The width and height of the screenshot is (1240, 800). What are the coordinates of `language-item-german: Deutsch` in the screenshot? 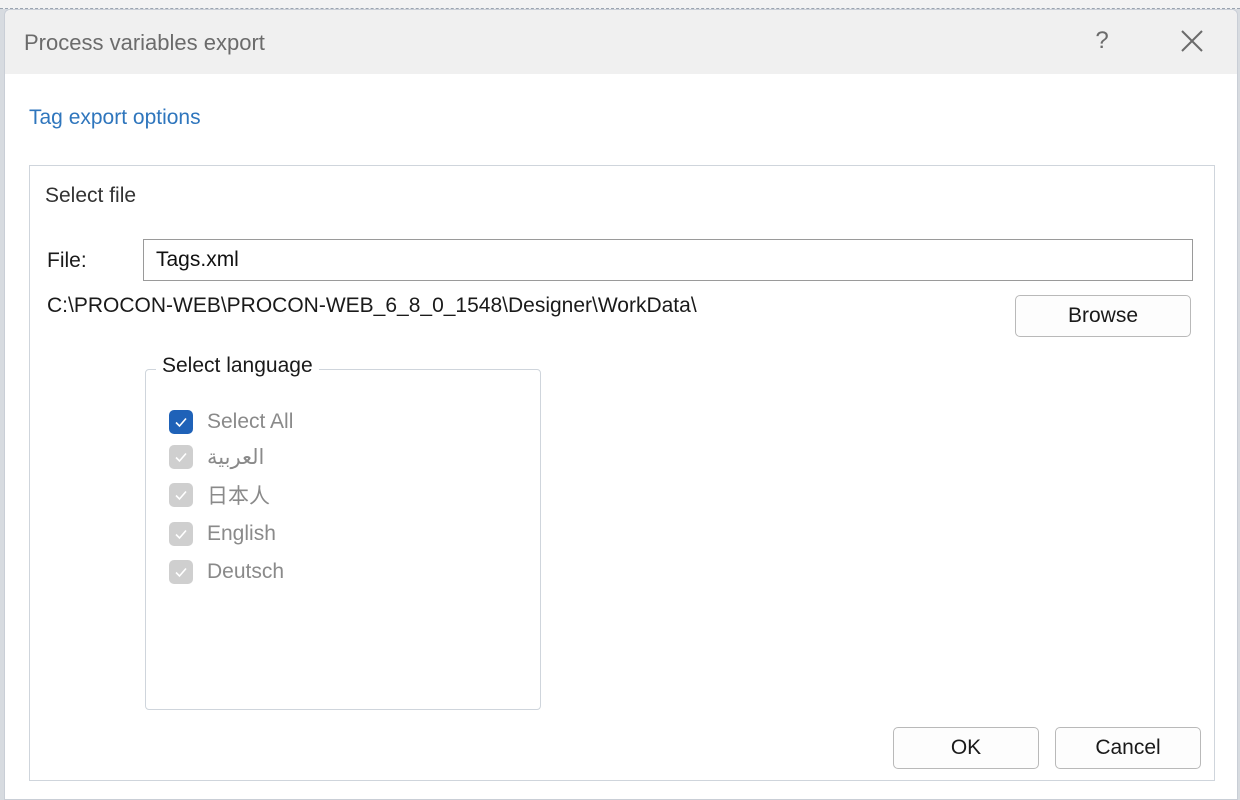 It's located at (226, 572).